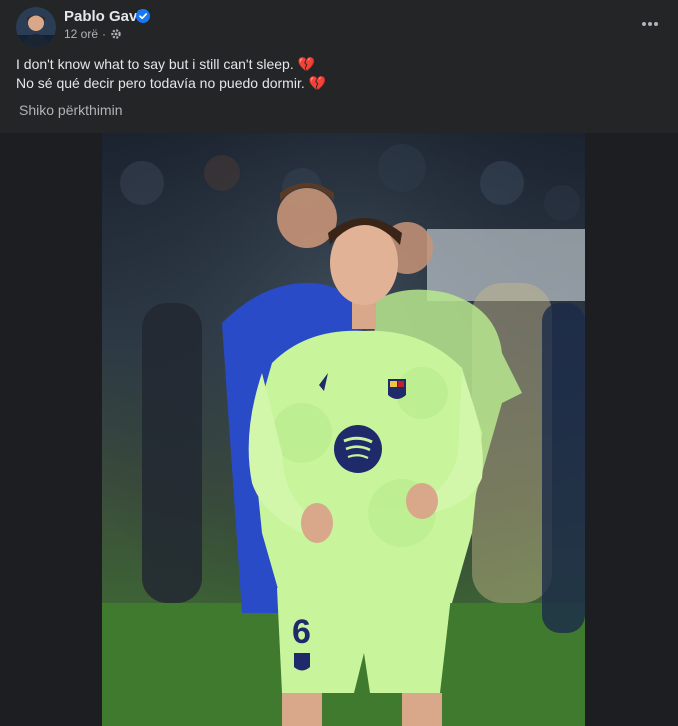 This screenshot has width=678, height=726. I want to click on post-meta: 12 orë ·, so click(93, 34).